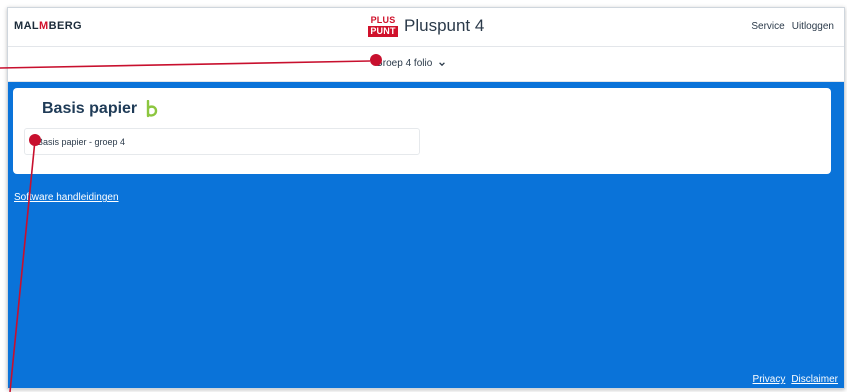 This screenshot has width=847, height=392. Describe the element at coordinates (27, 26) in the screenshot. I see `brand-prefix: MAL` at that location.